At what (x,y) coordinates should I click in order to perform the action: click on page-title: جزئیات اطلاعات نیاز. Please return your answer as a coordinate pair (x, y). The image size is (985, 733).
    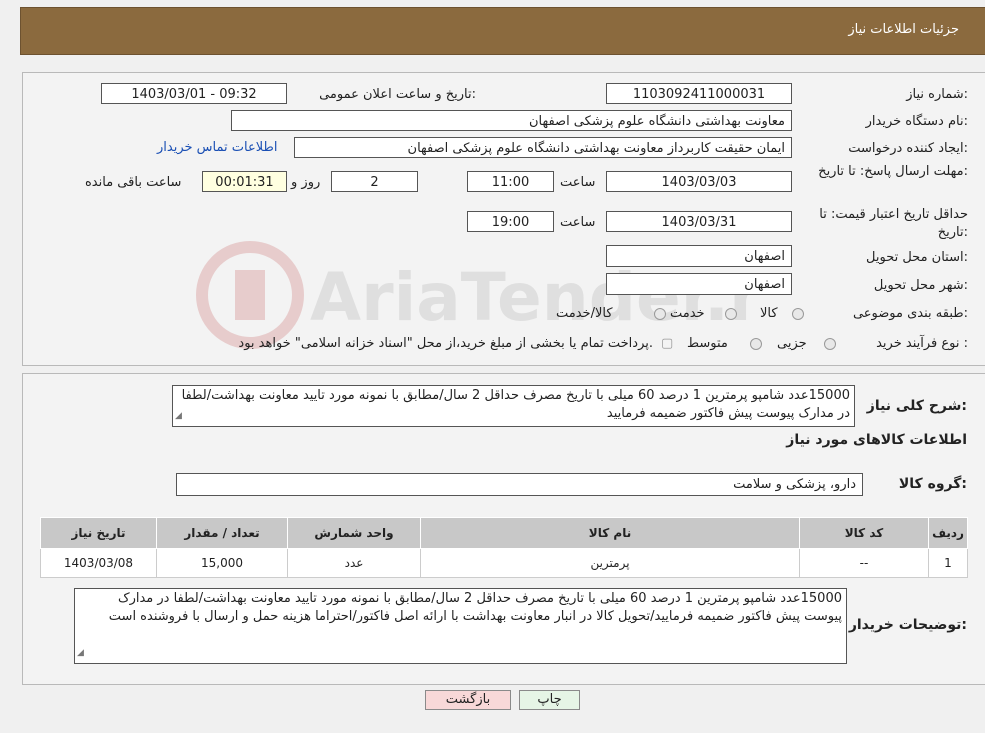
    Looking at the image, I should click on (903, 29).